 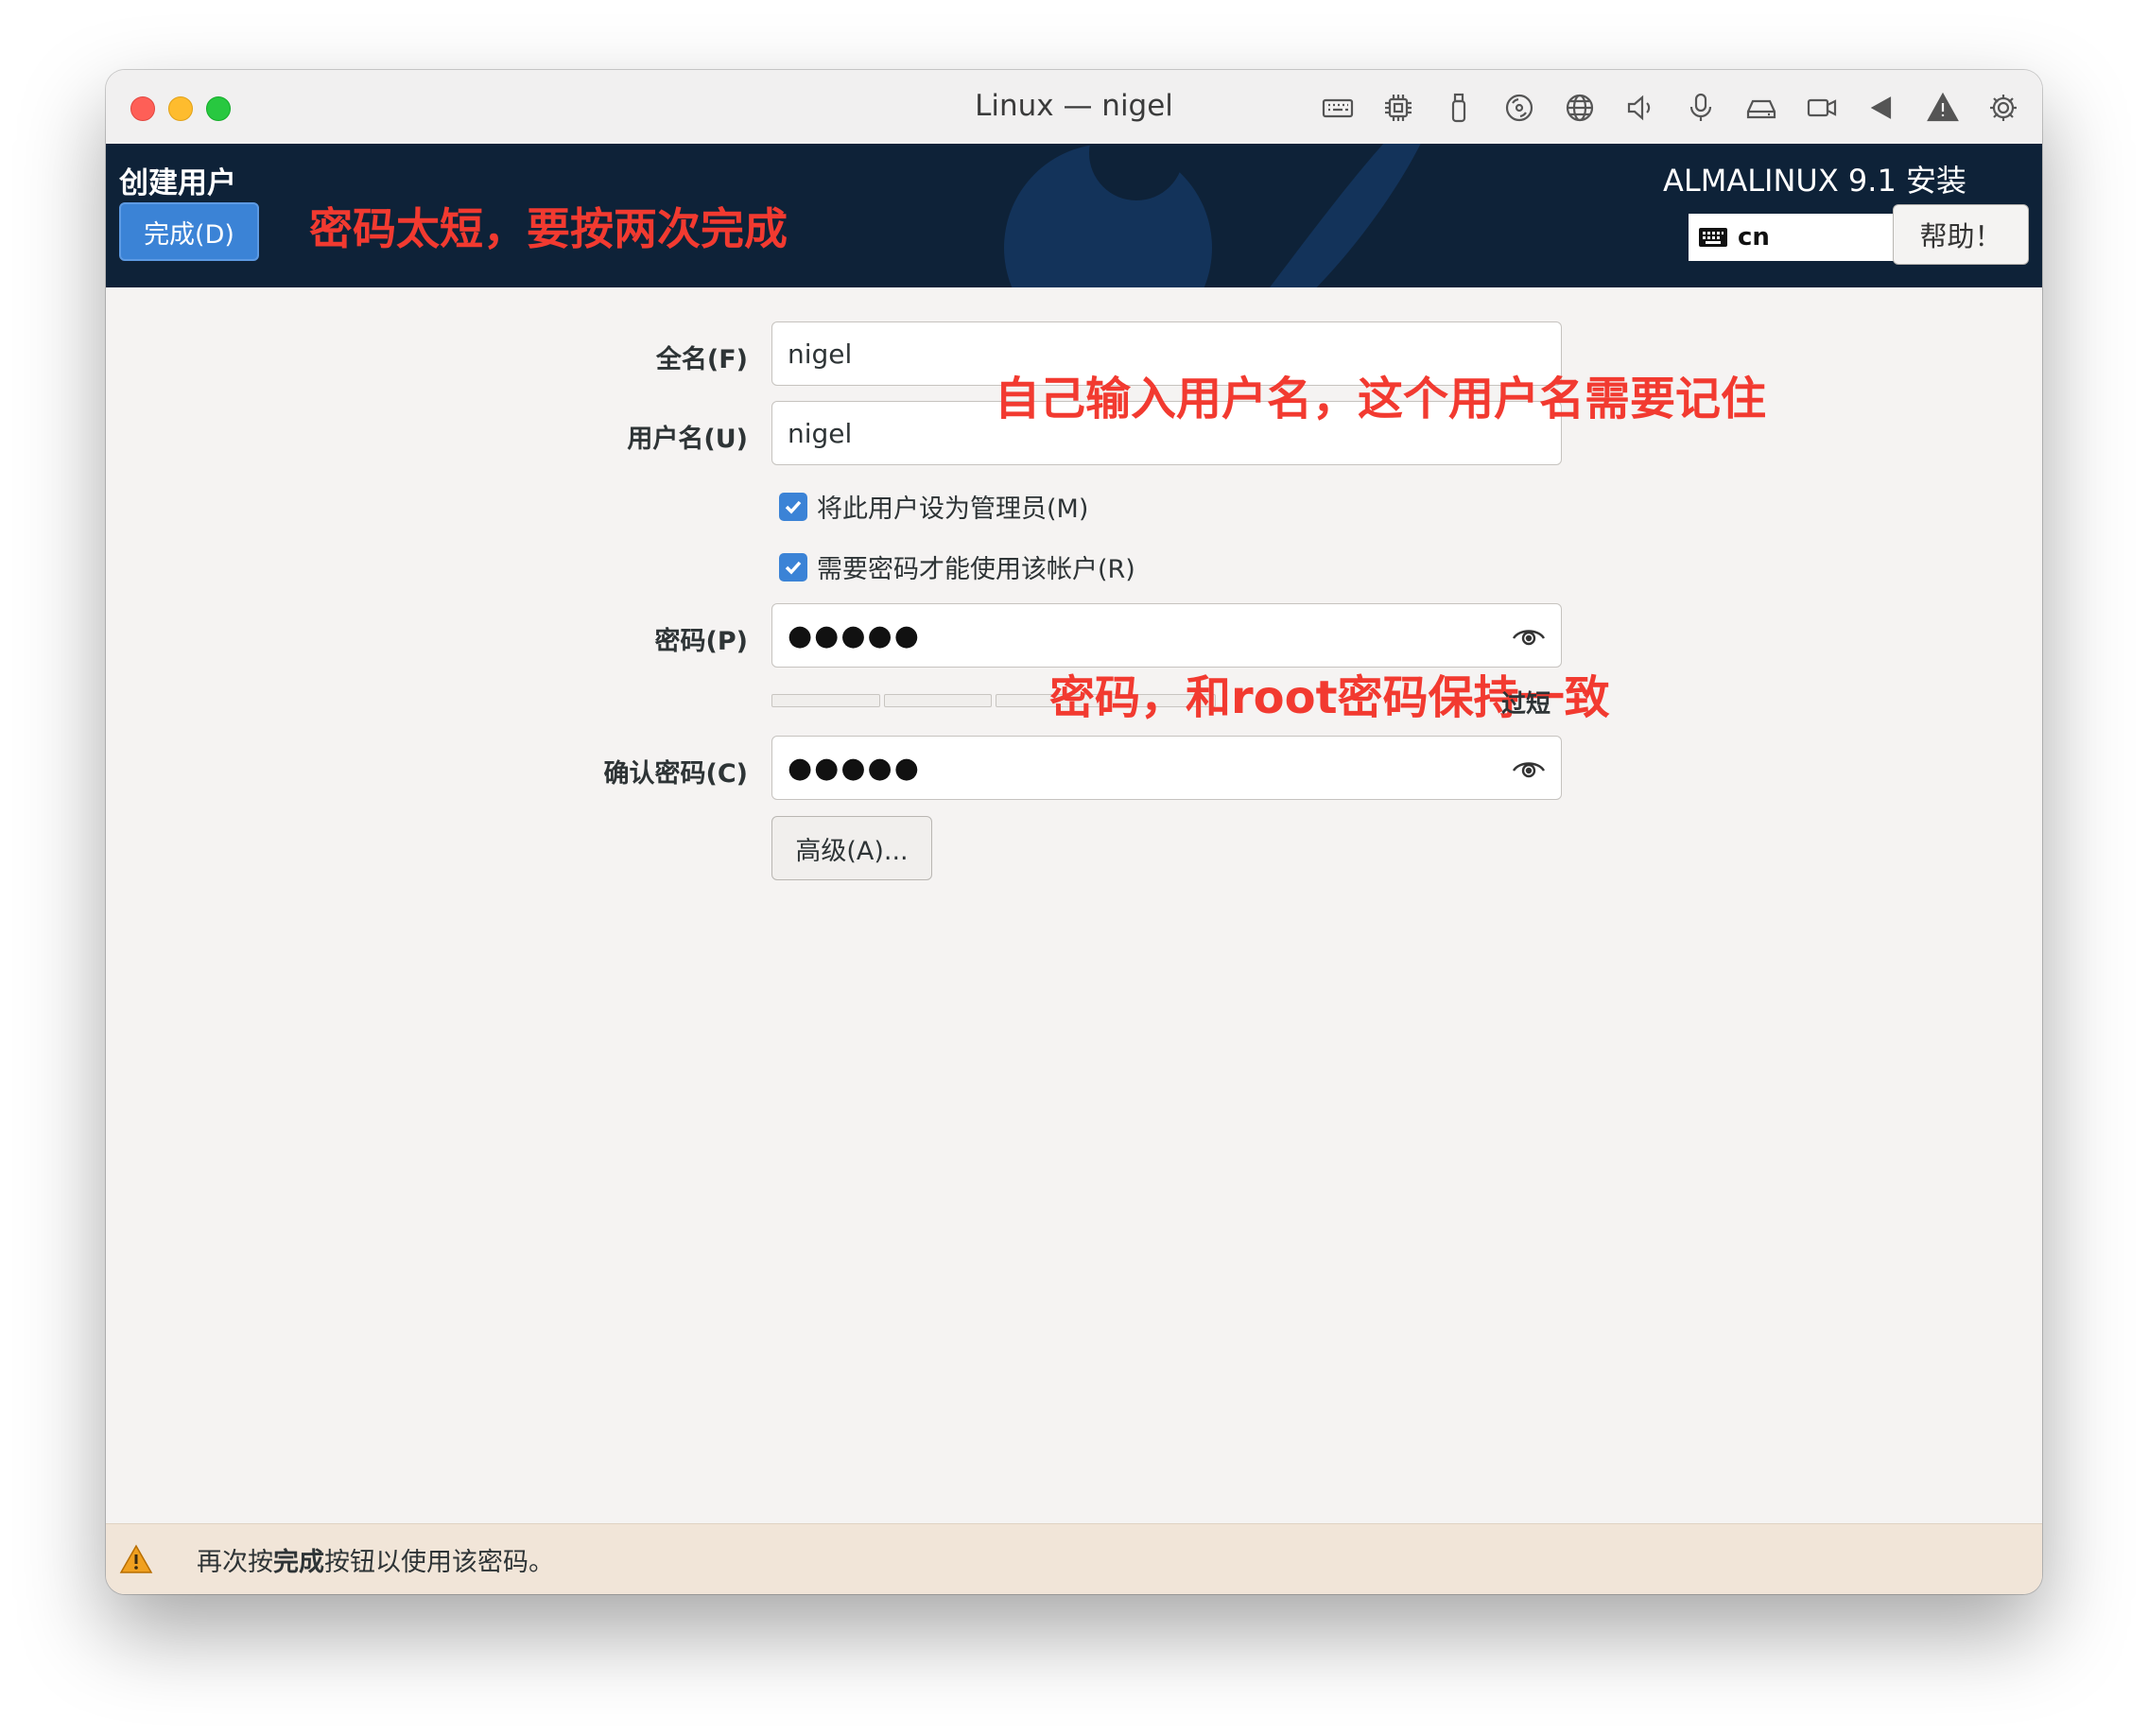 What do you see at coordinates (1166, 635) in the screenshot?
I see `password-field: ●●●●●` at bounding box center [1166, 635].